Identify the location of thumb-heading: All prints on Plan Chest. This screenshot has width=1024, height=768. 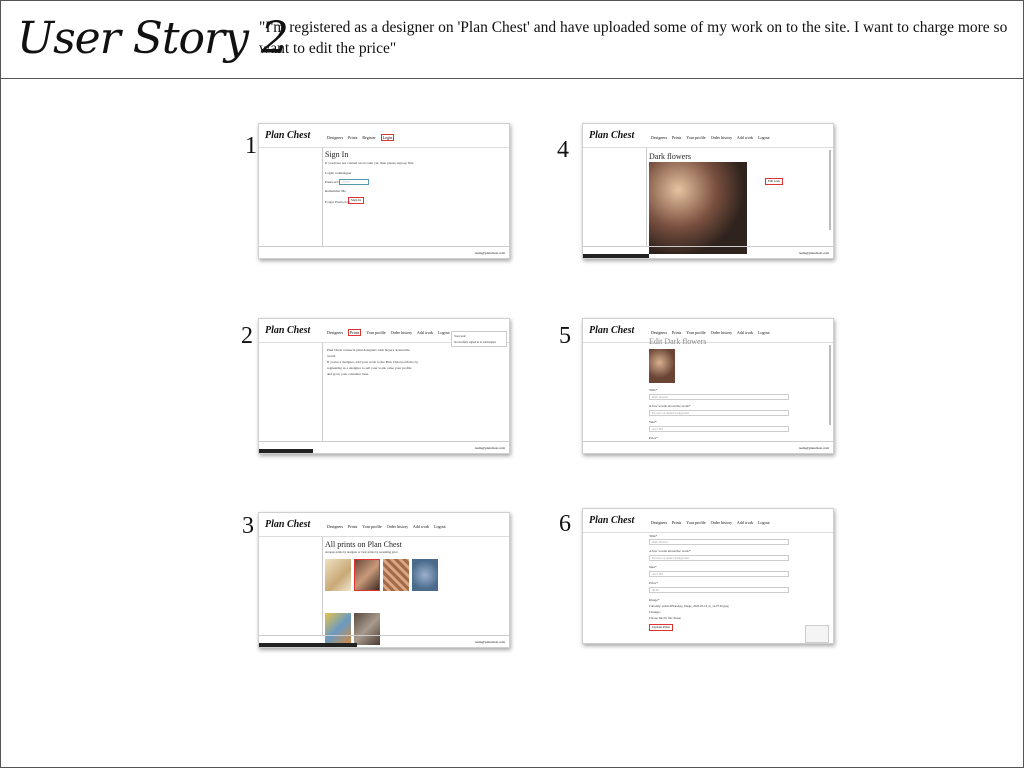
(363, 544).